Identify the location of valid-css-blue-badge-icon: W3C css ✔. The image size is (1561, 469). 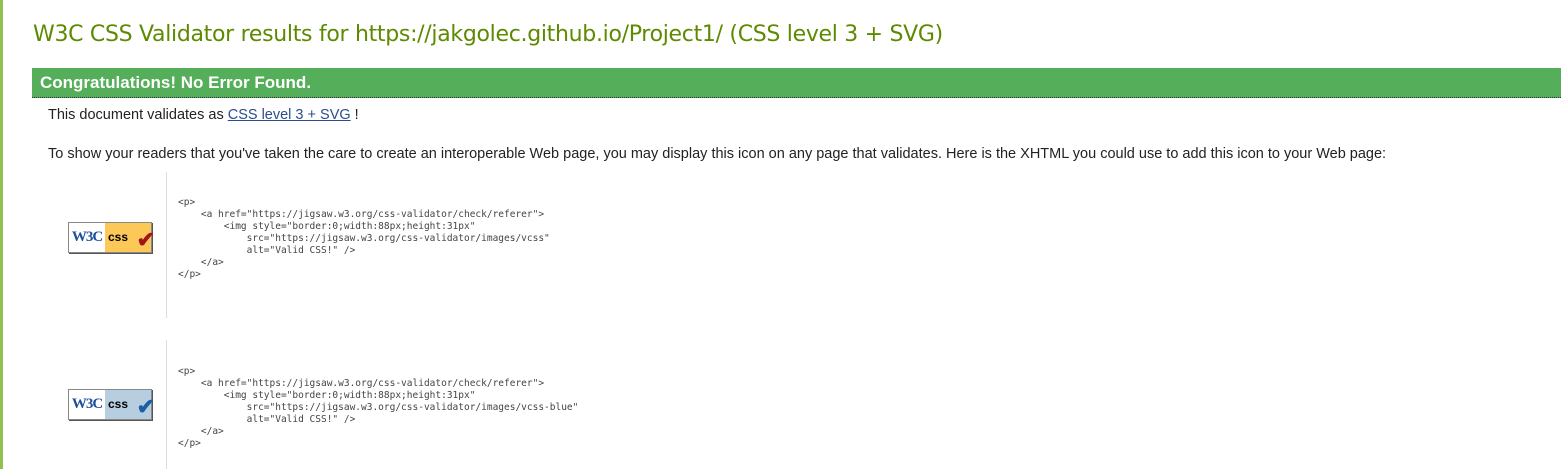
(111, 404).